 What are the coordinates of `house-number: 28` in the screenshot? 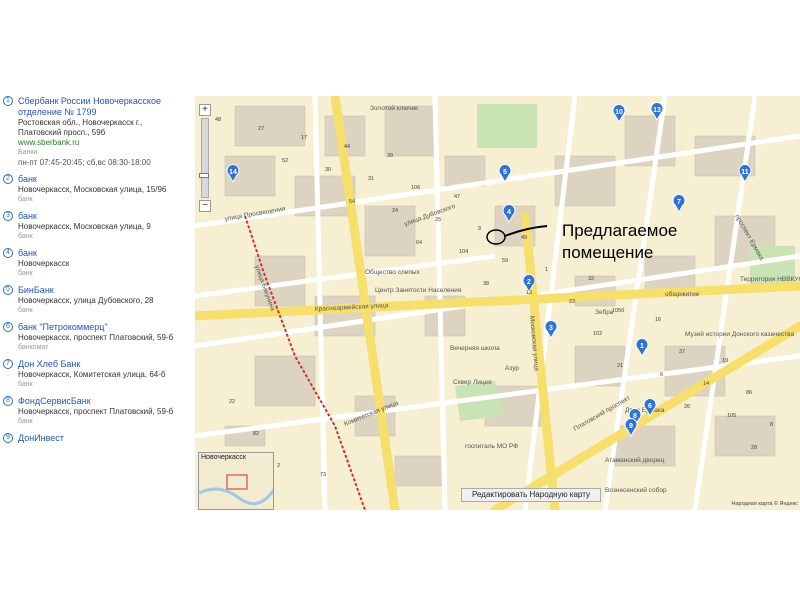 It's located at (754, 448).